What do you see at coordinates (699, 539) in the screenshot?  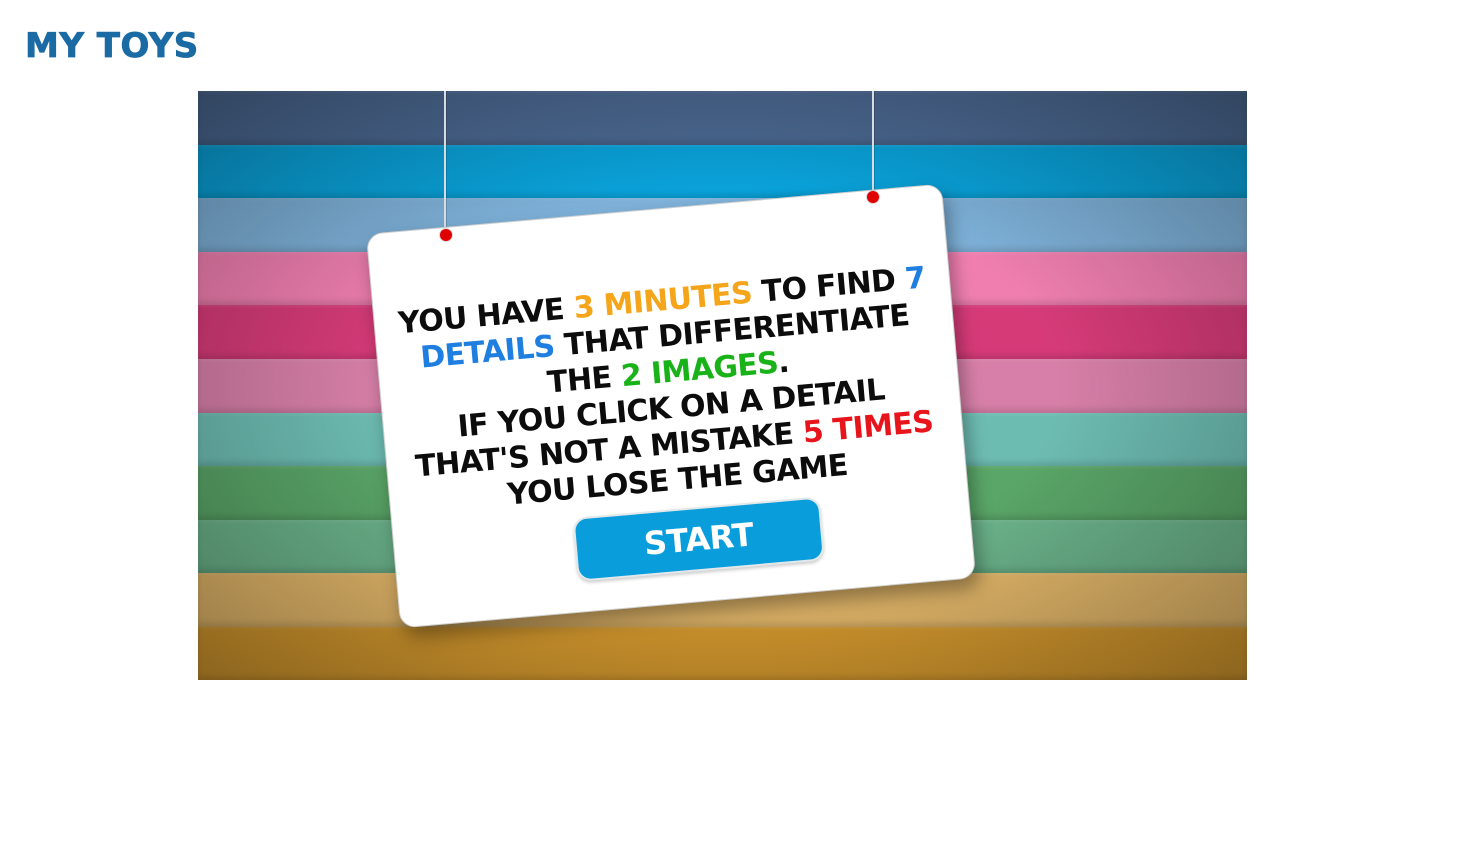 I see `start-button: START` at bounding box center [699, 539].